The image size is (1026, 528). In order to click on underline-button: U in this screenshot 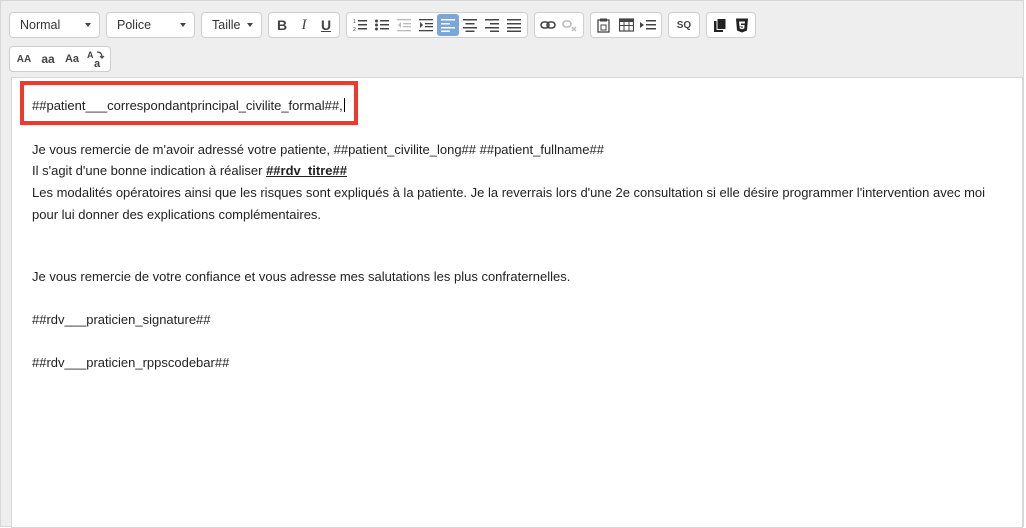, I will do `click(326, 25)`.